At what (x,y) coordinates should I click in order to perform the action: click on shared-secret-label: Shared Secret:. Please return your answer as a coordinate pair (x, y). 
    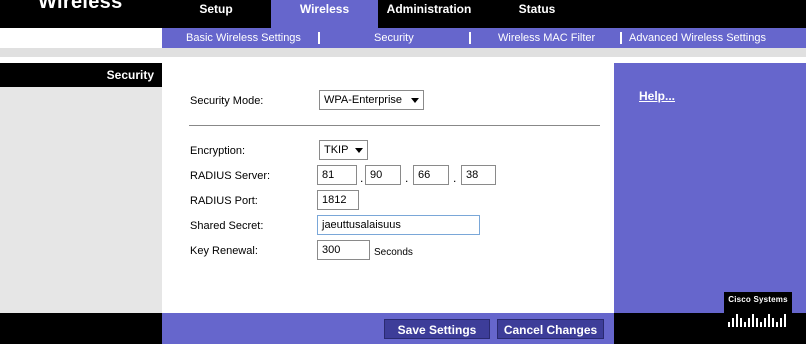
    Looking at the image, I should click on (227, 226).